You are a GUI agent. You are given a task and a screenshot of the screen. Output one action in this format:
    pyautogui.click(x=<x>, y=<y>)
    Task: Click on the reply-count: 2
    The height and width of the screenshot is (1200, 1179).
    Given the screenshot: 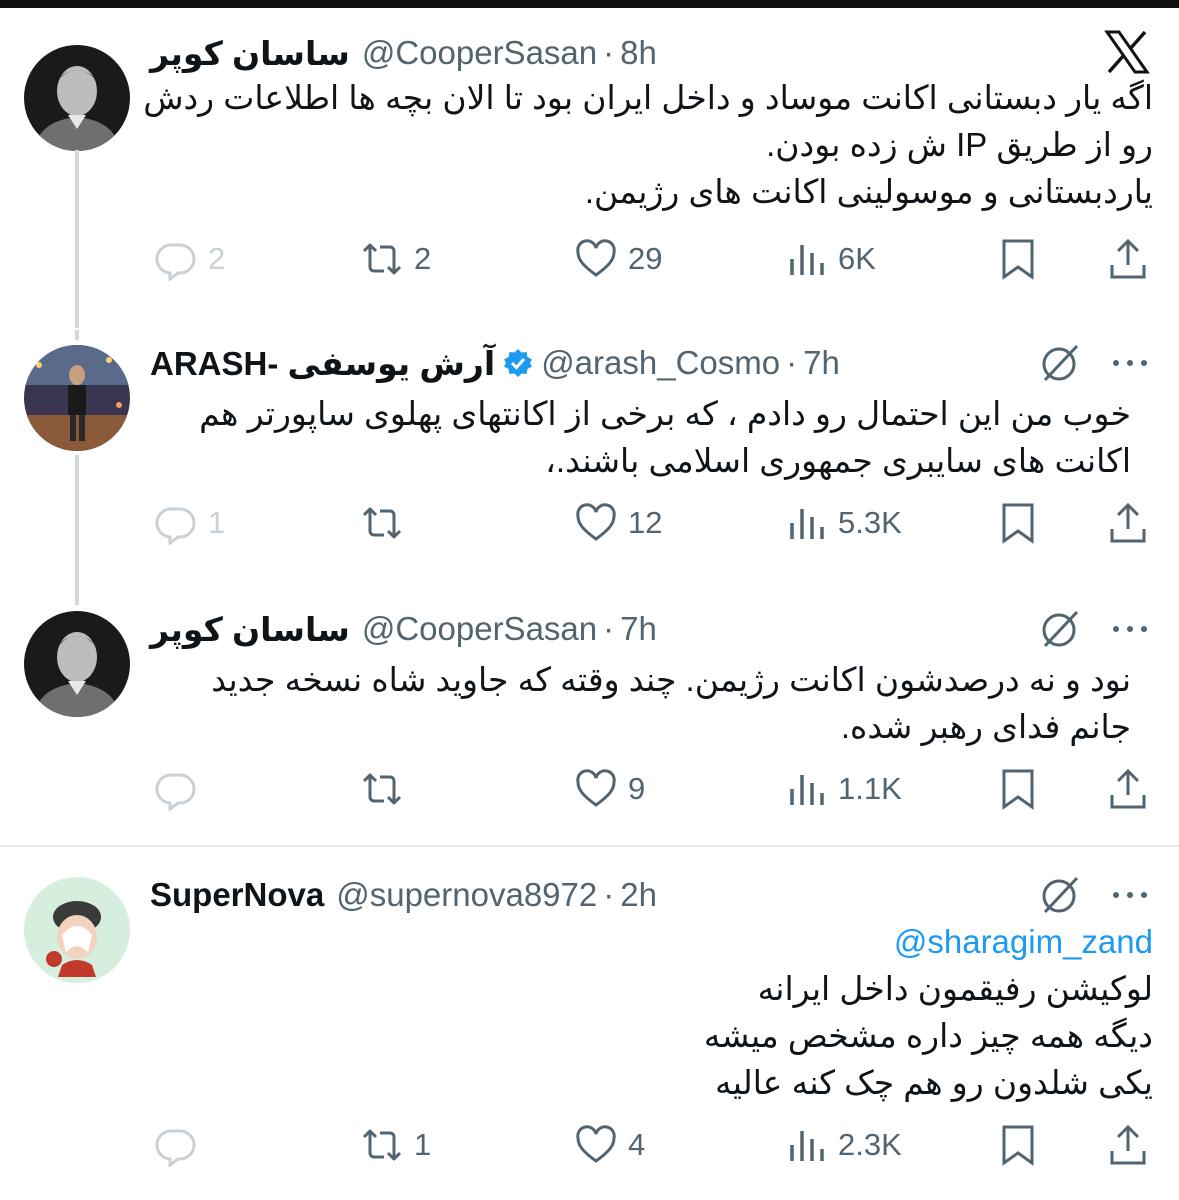 What is the action you would take?
    pyautogui.click(x=217, y=258)
    